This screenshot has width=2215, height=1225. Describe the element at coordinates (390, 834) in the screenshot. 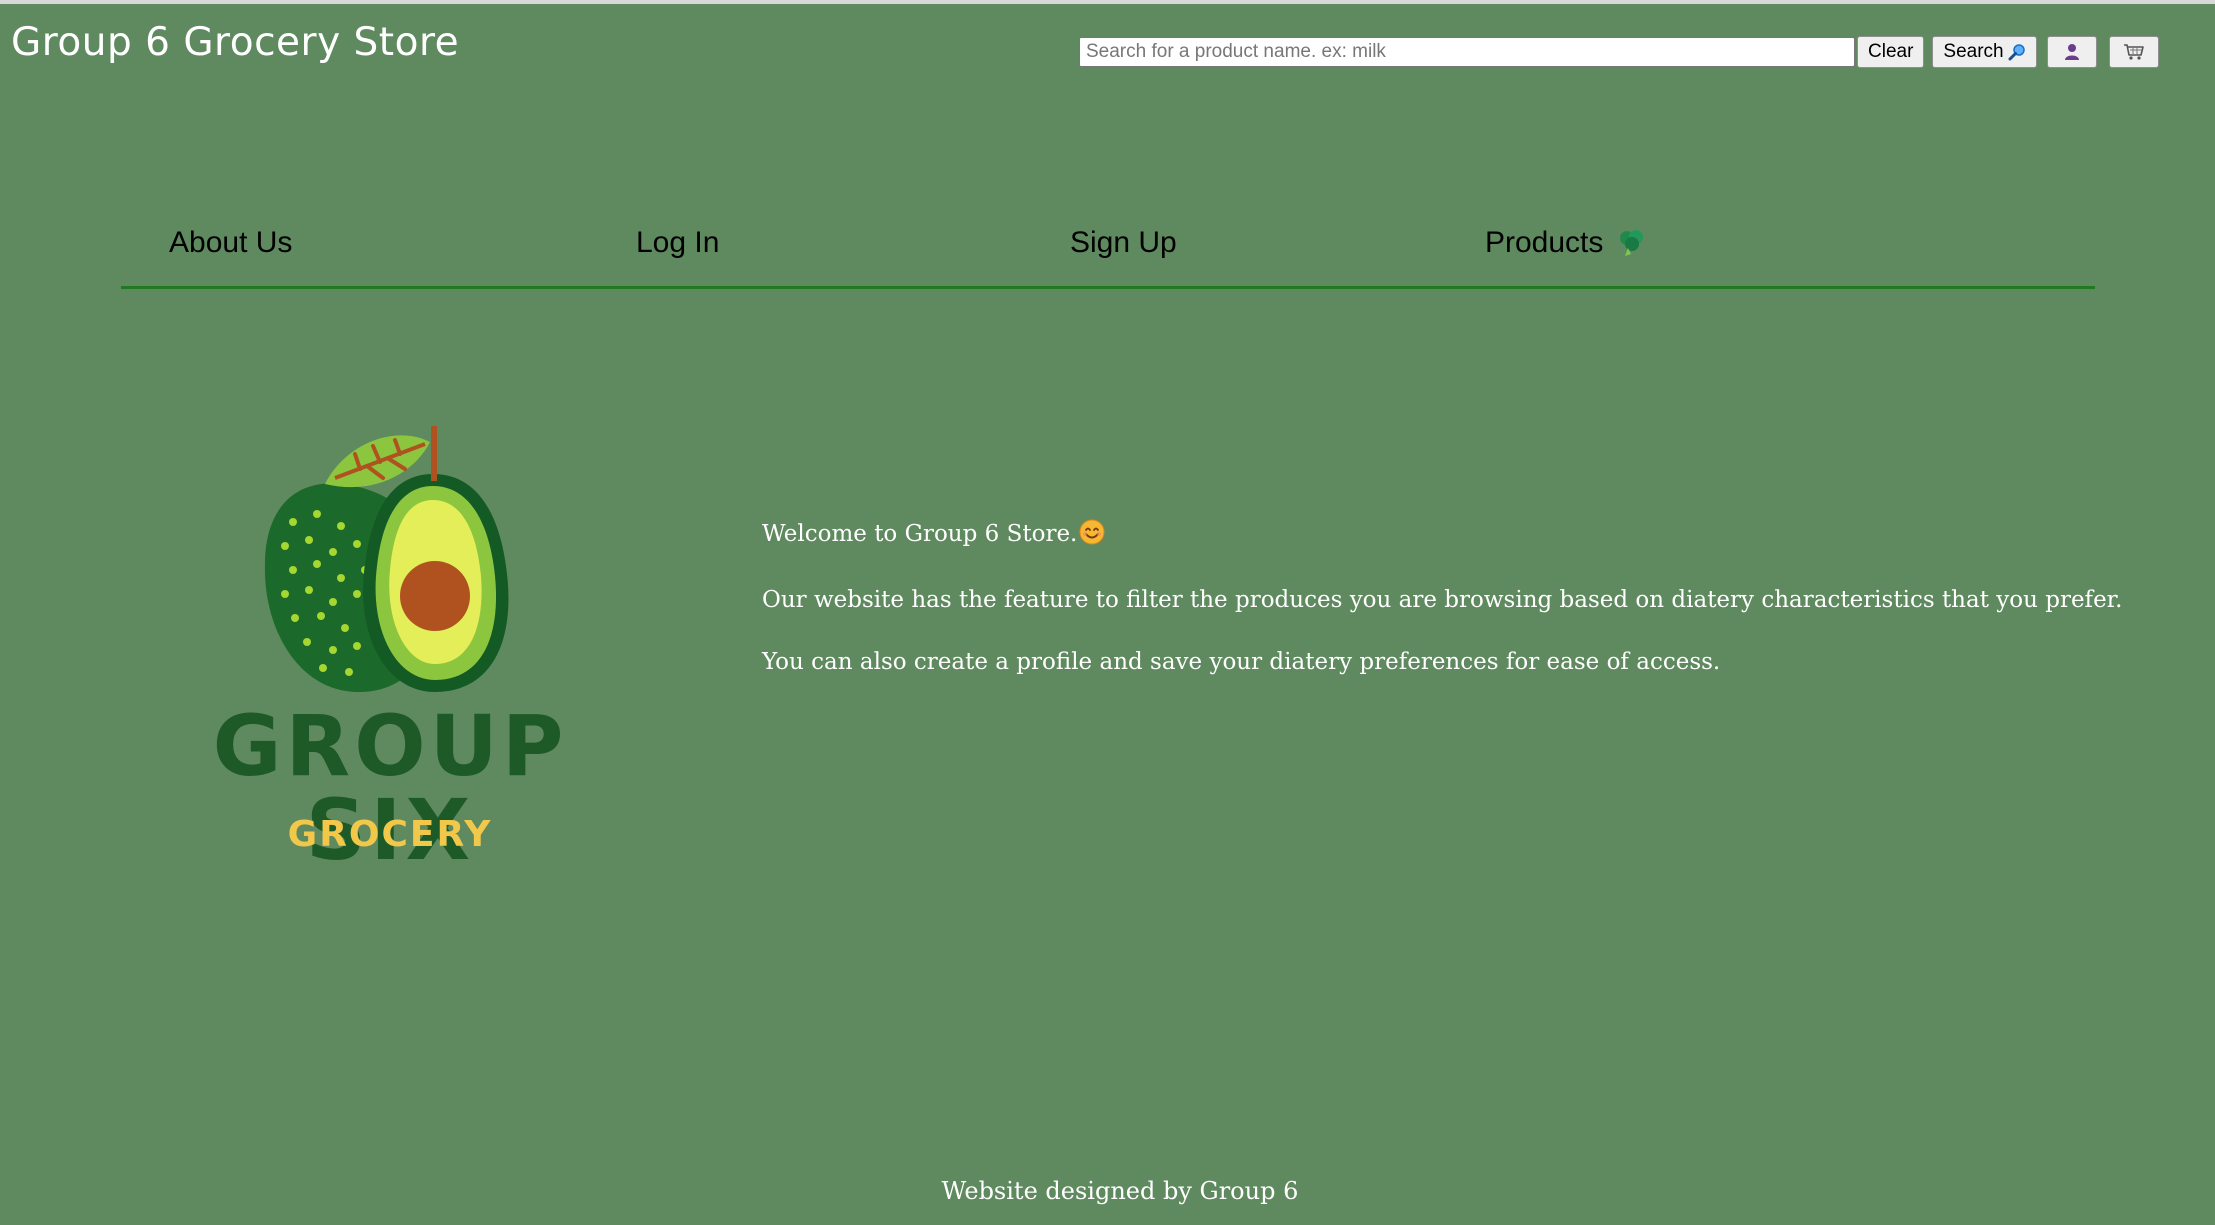

I see `logo-subtitle: GROCERY` at that location.